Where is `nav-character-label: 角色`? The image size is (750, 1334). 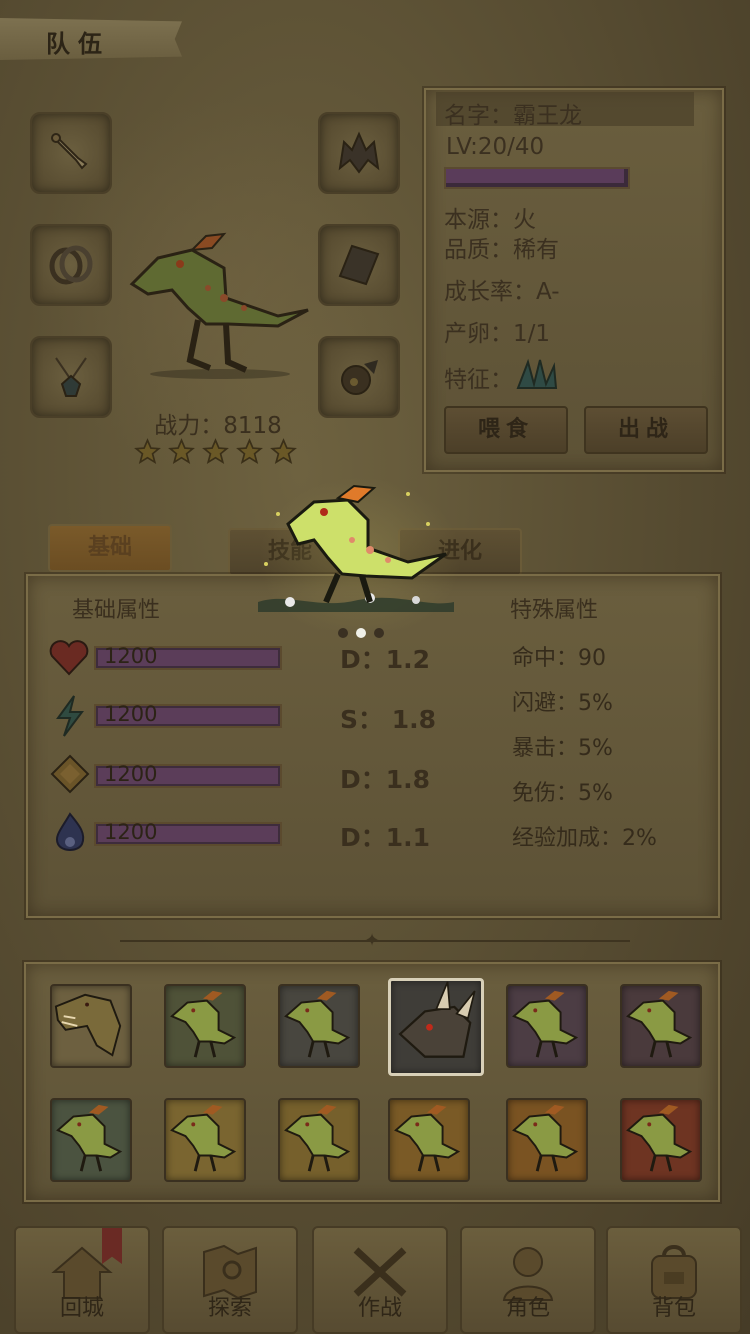 nav-character-label: 角色 is located at coordinates (527, 1308).